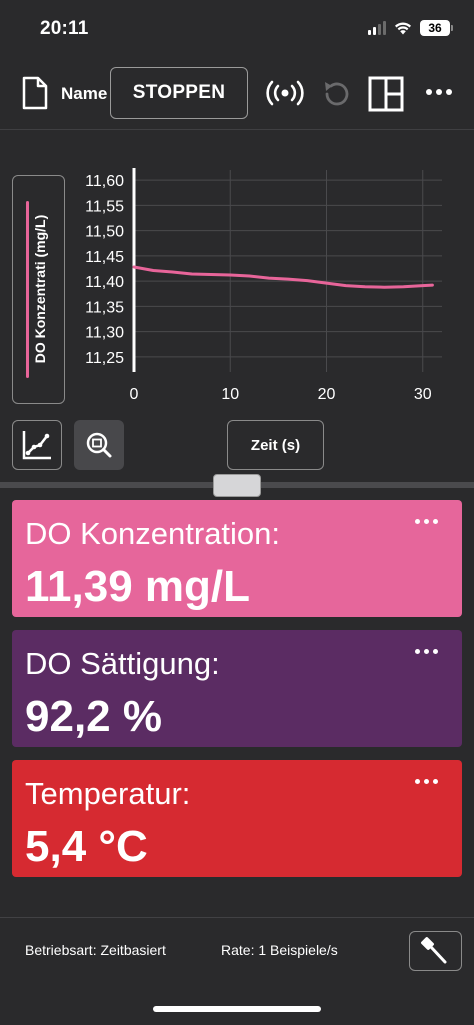 This screenshot has height=1025, width=474. What do you see at coordinates (134, 394) in the screenshot?
I see `x-tick-label: 0` at bounding box center [134, 394].